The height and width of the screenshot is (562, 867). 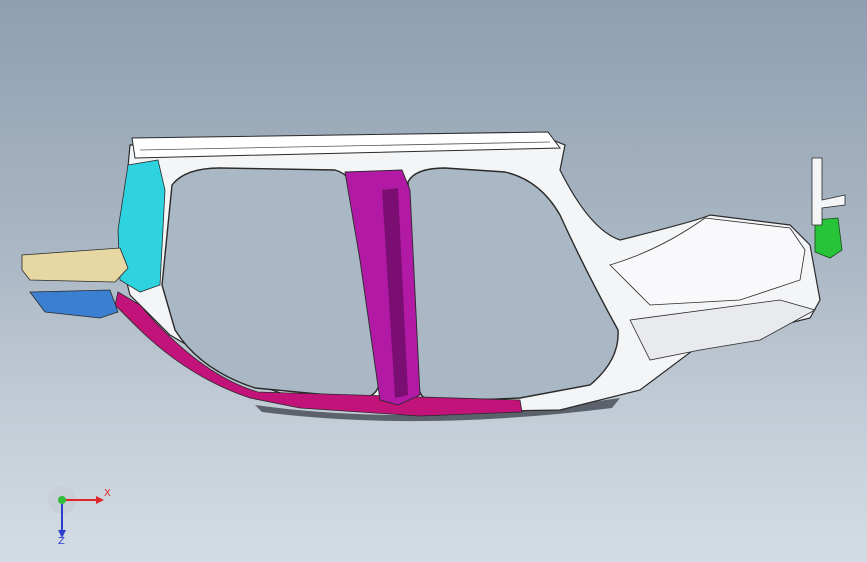 What do you see at coordinates (80, 514) in the screenshot?
I see `axis-triad: X Z` at bounding box center [80, 514].